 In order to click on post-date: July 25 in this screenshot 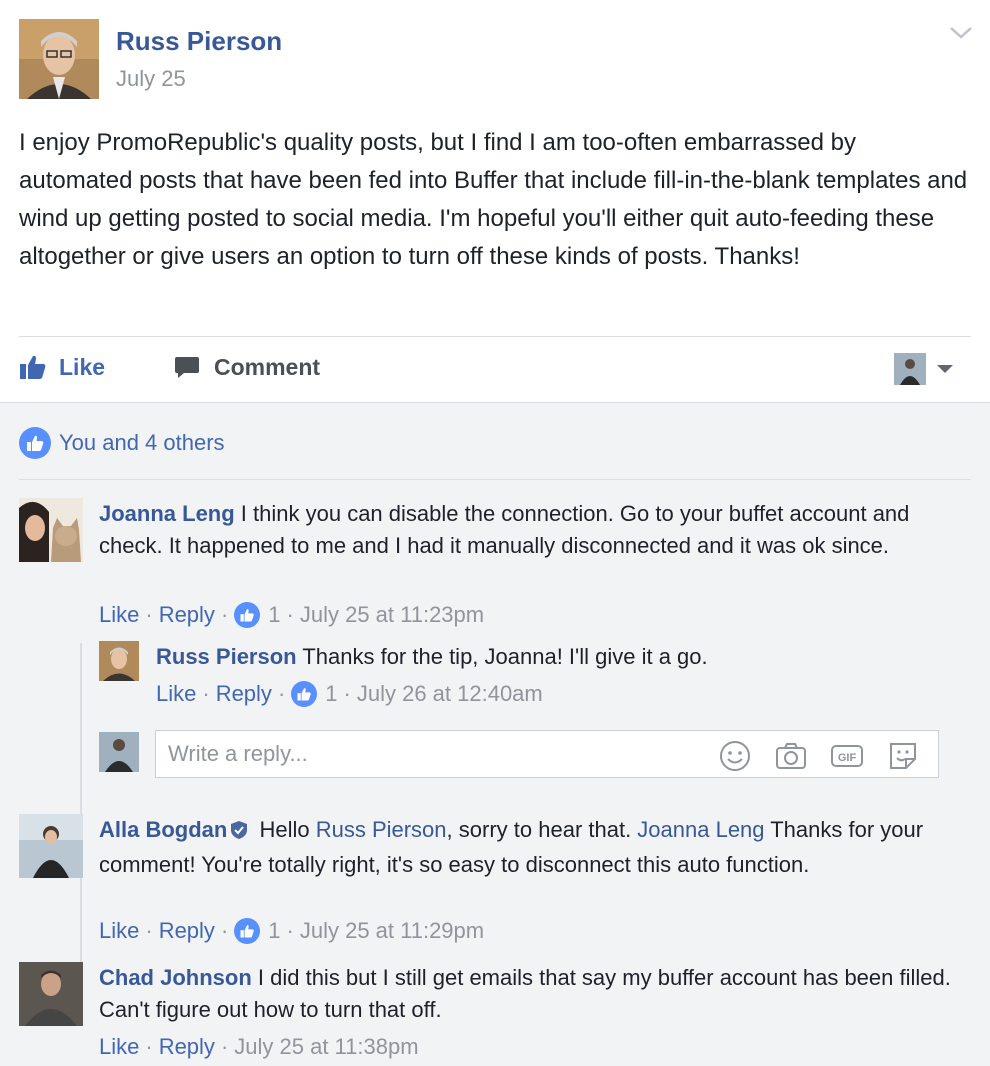, I will do `click(151, 79)`.